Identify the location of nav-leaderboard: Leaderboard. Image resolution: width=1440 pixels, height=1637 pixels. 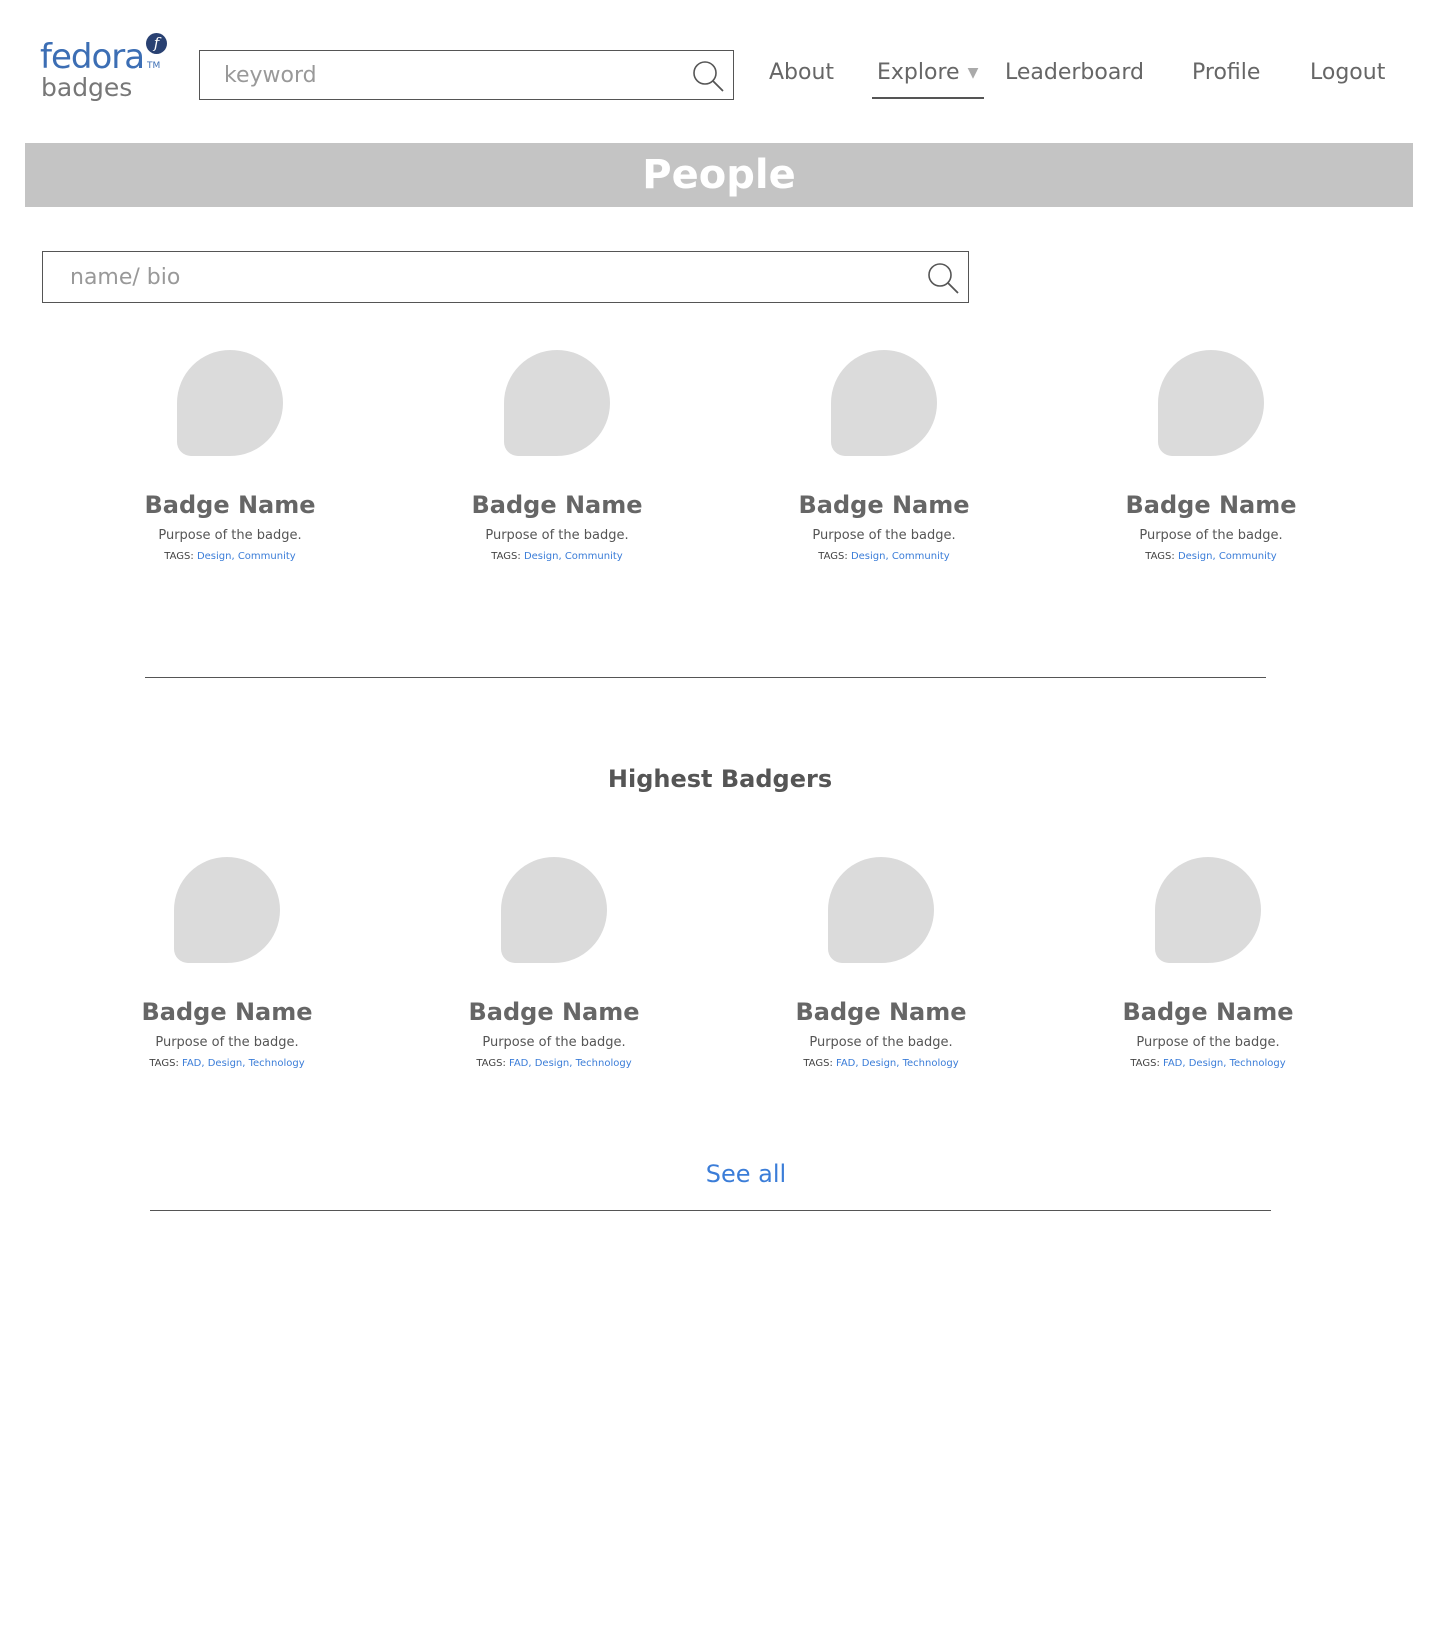
(1074, 73).